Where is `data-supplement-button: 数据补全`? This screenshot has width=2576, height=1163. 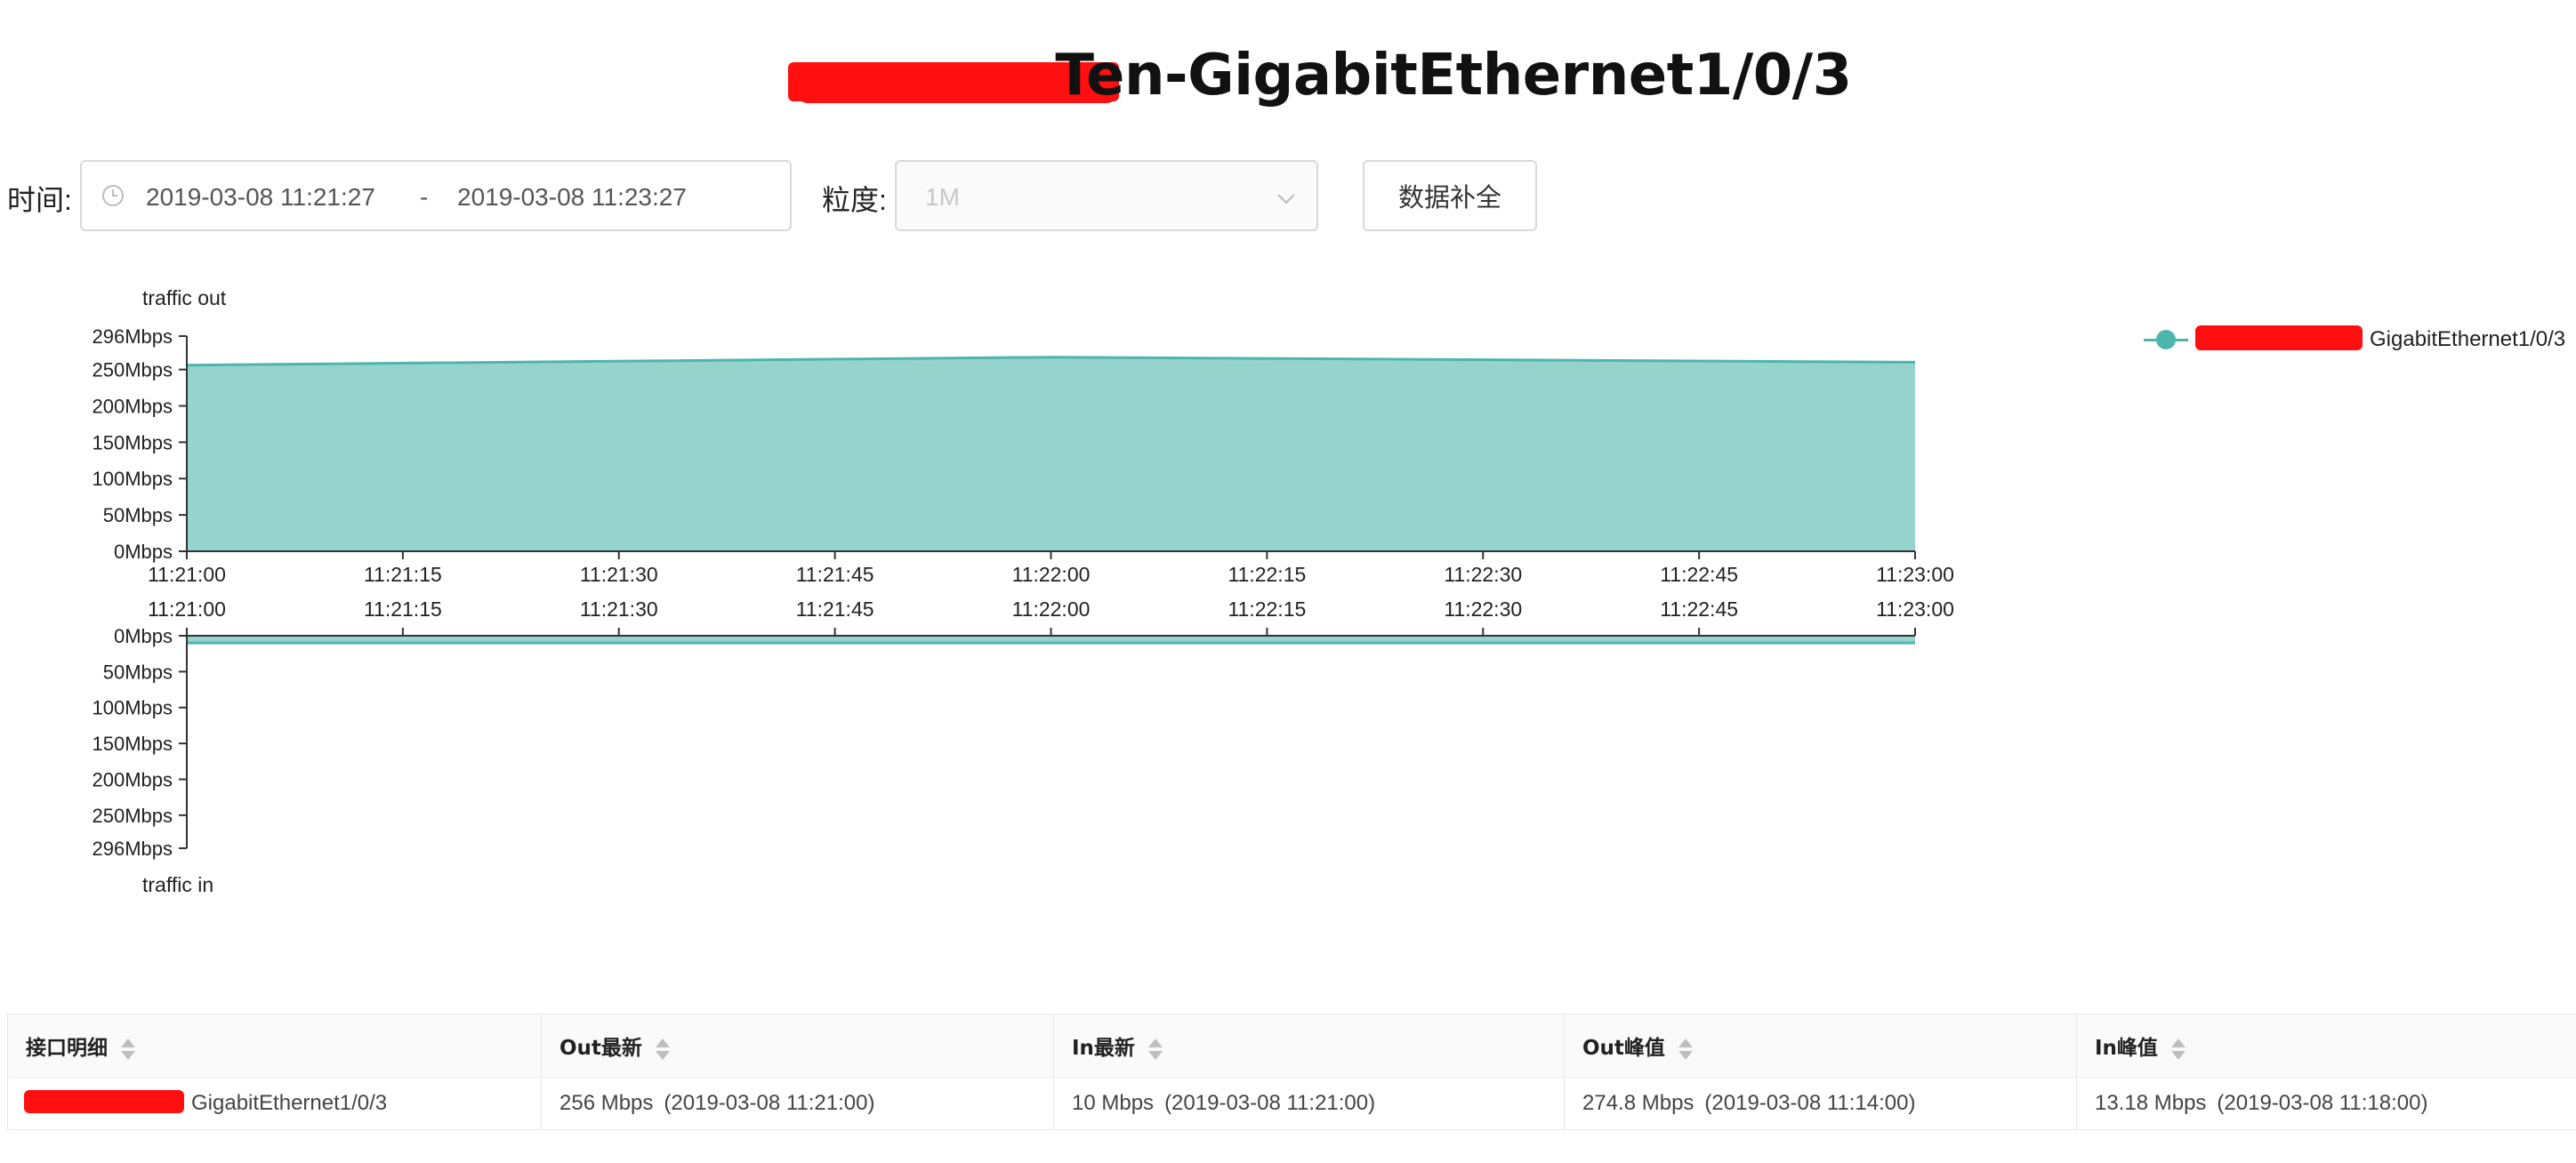
data-supplement-button: 数据补全 is located at coordinates (1450, 195).